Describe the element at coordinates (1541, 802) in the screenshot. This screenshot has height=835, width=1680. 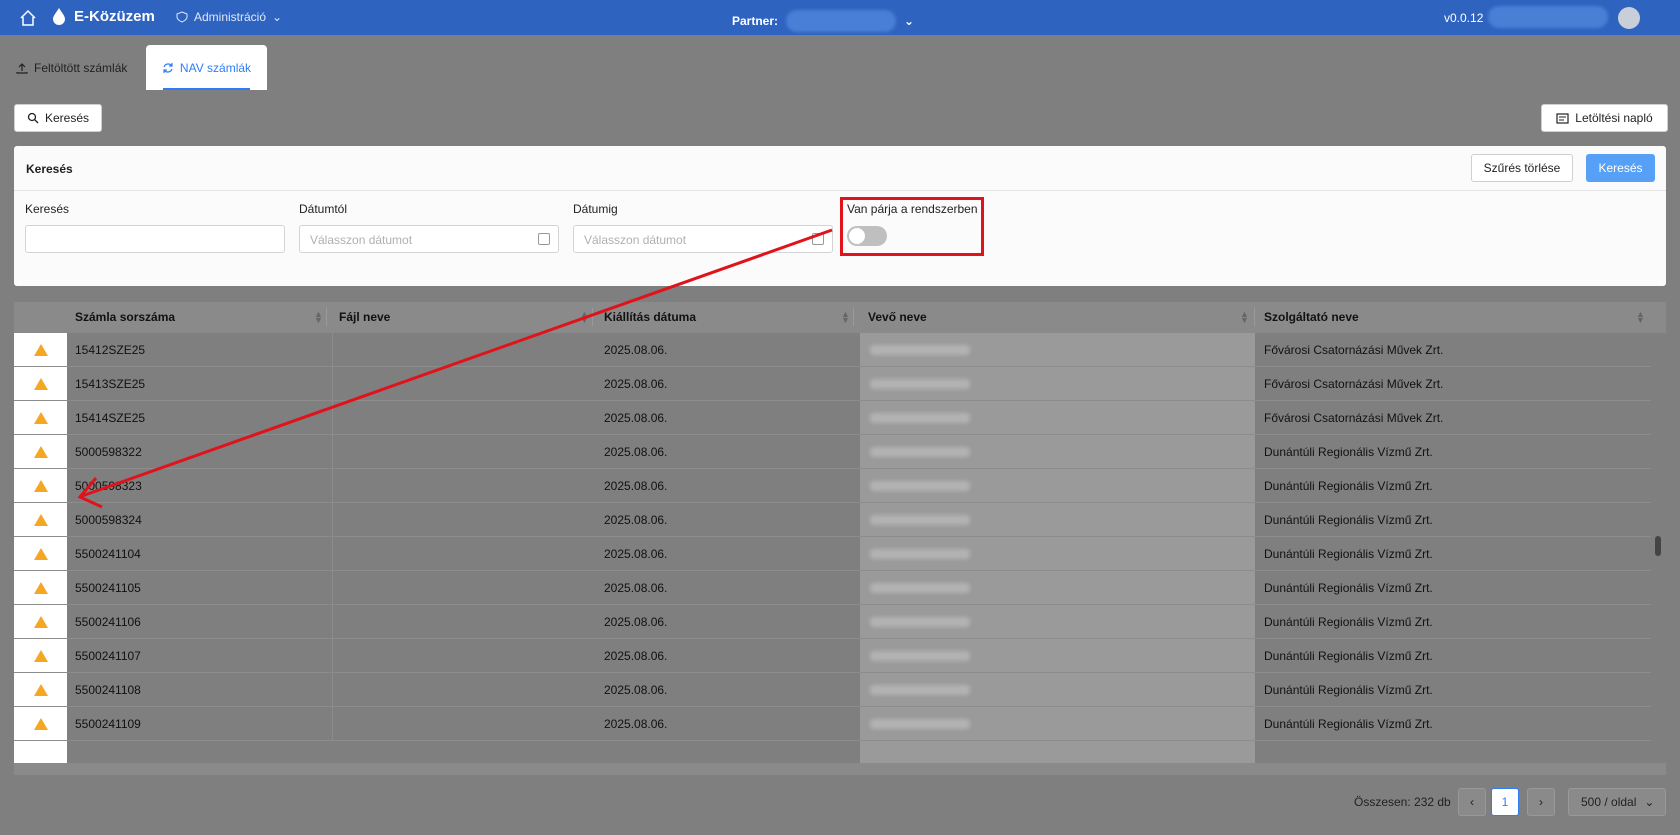
I see `next-page-button: ›` at that location.